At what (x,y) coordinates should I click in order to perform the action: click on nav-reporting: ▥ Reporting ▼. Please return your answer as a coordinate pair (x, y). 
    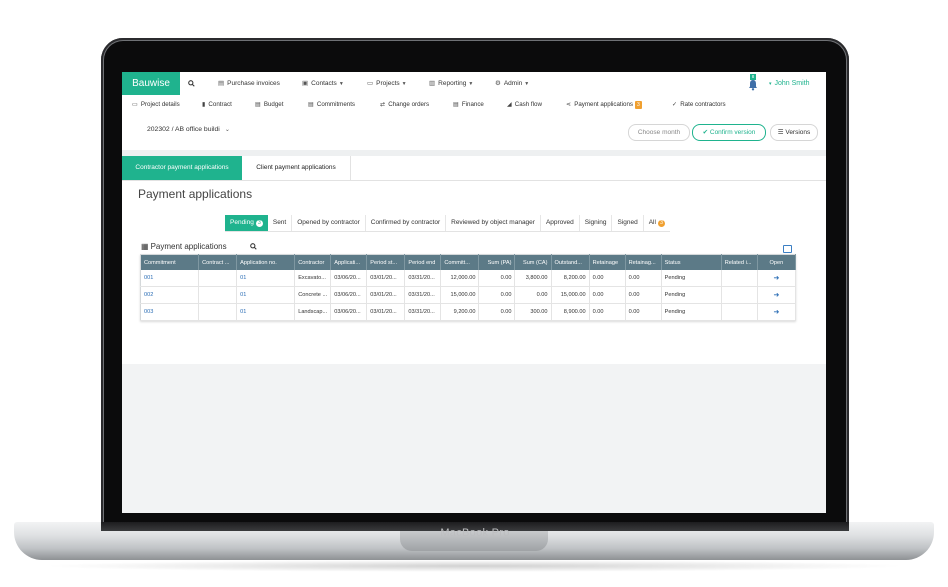
    Looking at the image, I should click on (451, 83).